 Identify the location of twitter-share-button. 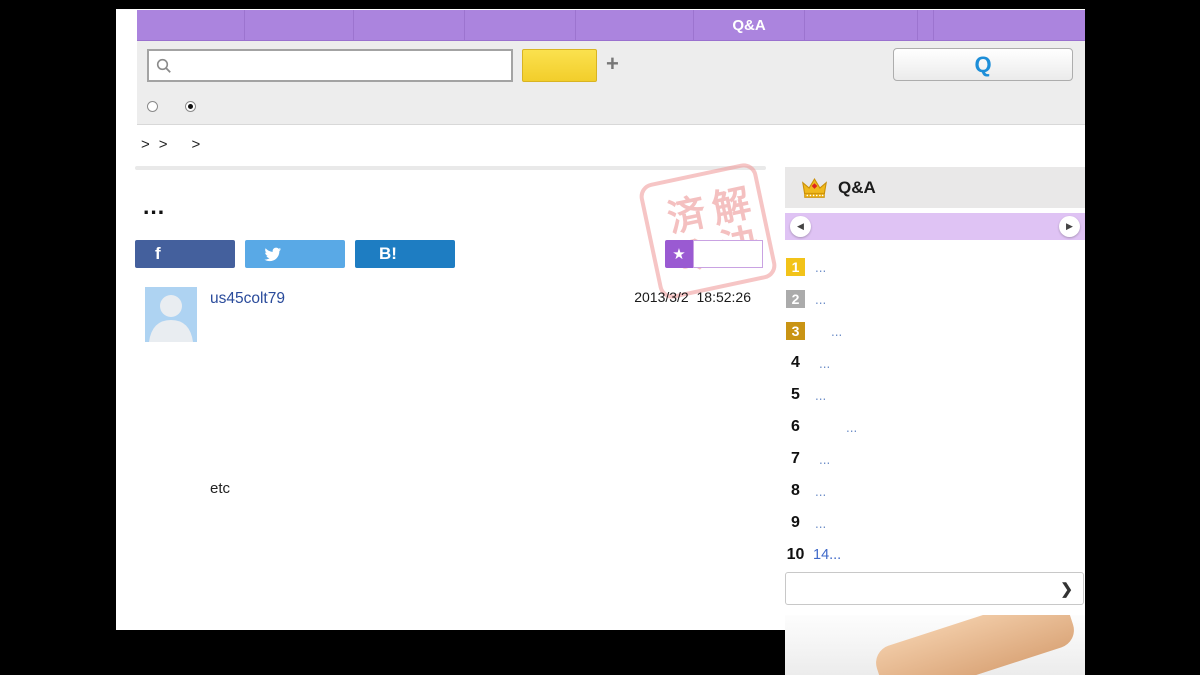
(295, 254).